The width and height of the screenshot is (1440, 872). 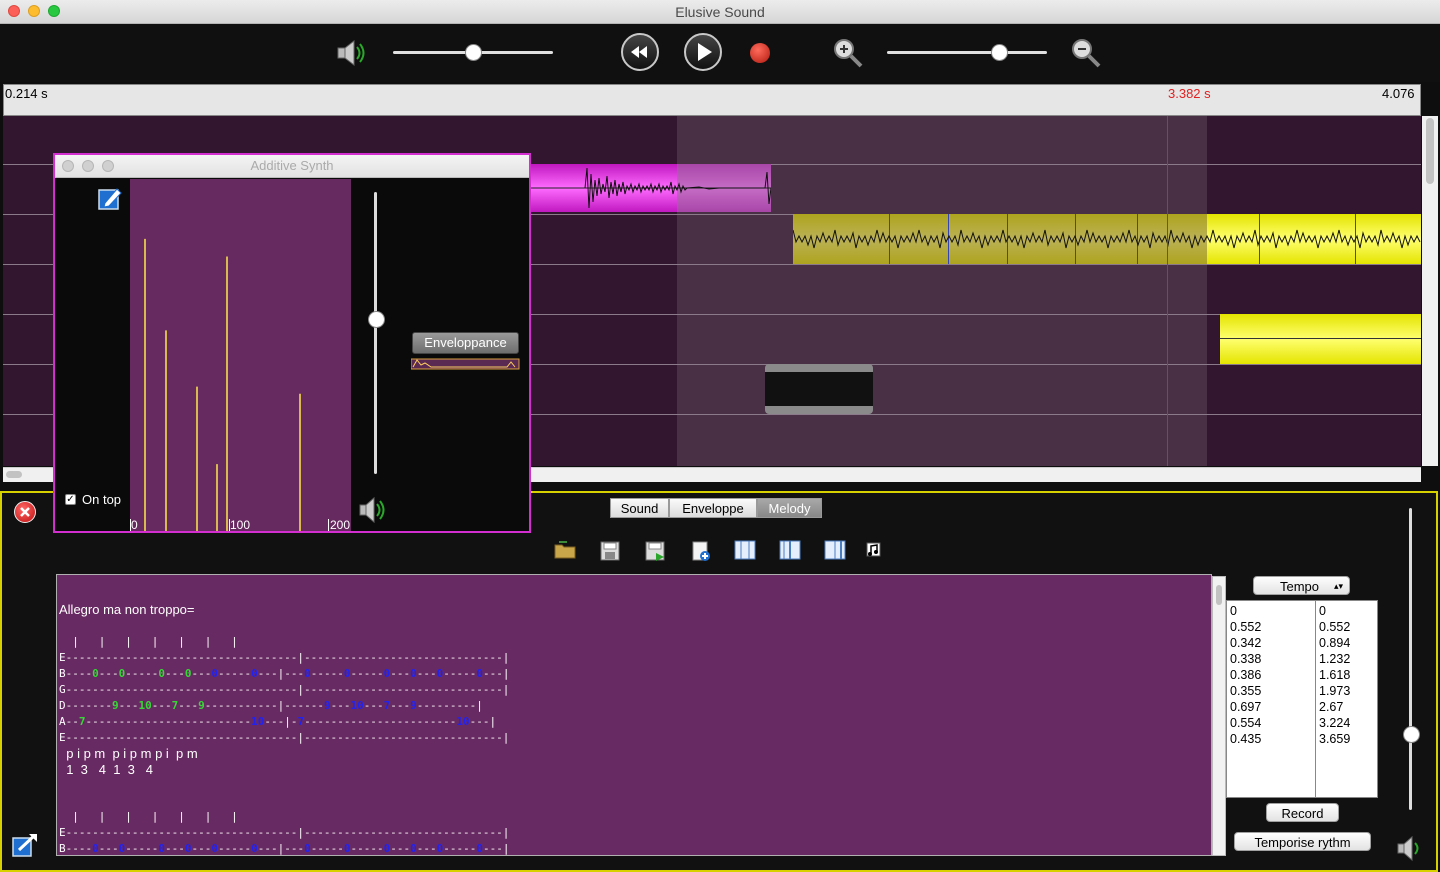 What do you see at coordinates (1302, 812) in the screenshot?
I see `record-tempo-button: Record` at bounding box center [1302, 812].